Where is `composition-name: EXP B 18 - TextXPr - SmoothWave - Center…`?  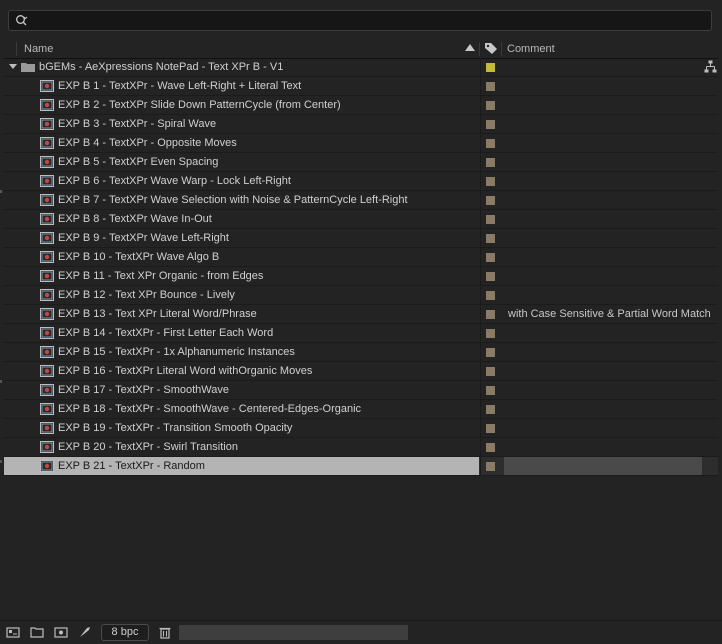
composition-name: EXP B 18 - TextXPr - SmoothWave - Center… is located at coordinates (210, 409).